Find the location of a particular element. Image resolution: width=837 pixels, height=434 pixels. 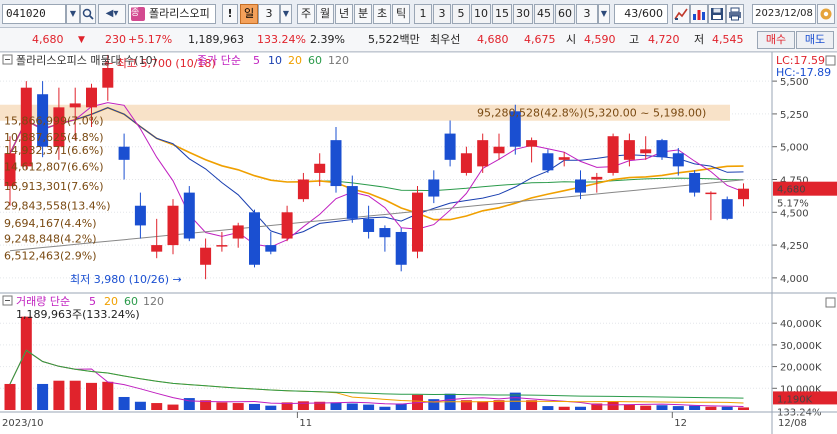

volume-legend-label: 거래량 단순 is located at coordinates (43, 301).